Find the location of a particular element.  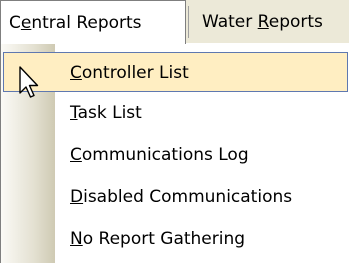

menu-item-label: ontroller List is located at coordinates (135, 73).